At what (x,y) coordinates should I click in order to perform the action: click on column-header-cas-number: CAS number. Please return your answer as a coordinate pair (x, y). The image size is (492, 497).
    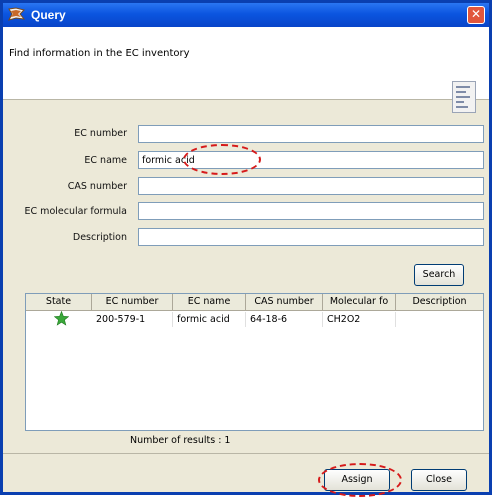
    Looking at the image, I should click on (284, 302).